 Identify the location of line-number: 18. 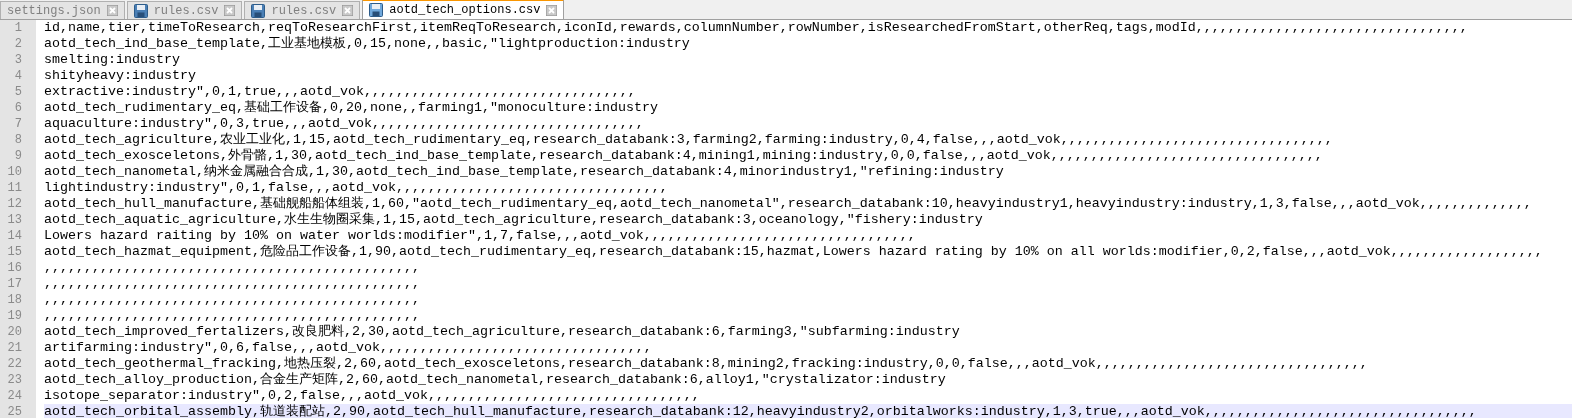
(14, 300).